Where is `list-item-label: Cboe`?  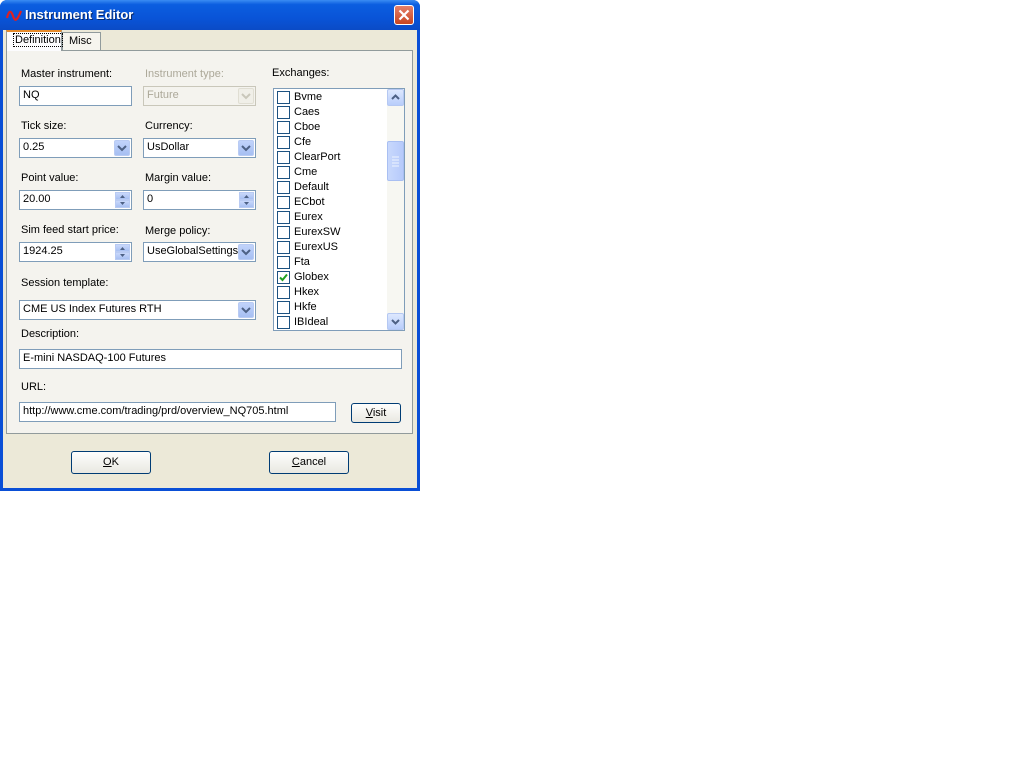
list-item-label: Cboe is located at coordinates (307, 127).